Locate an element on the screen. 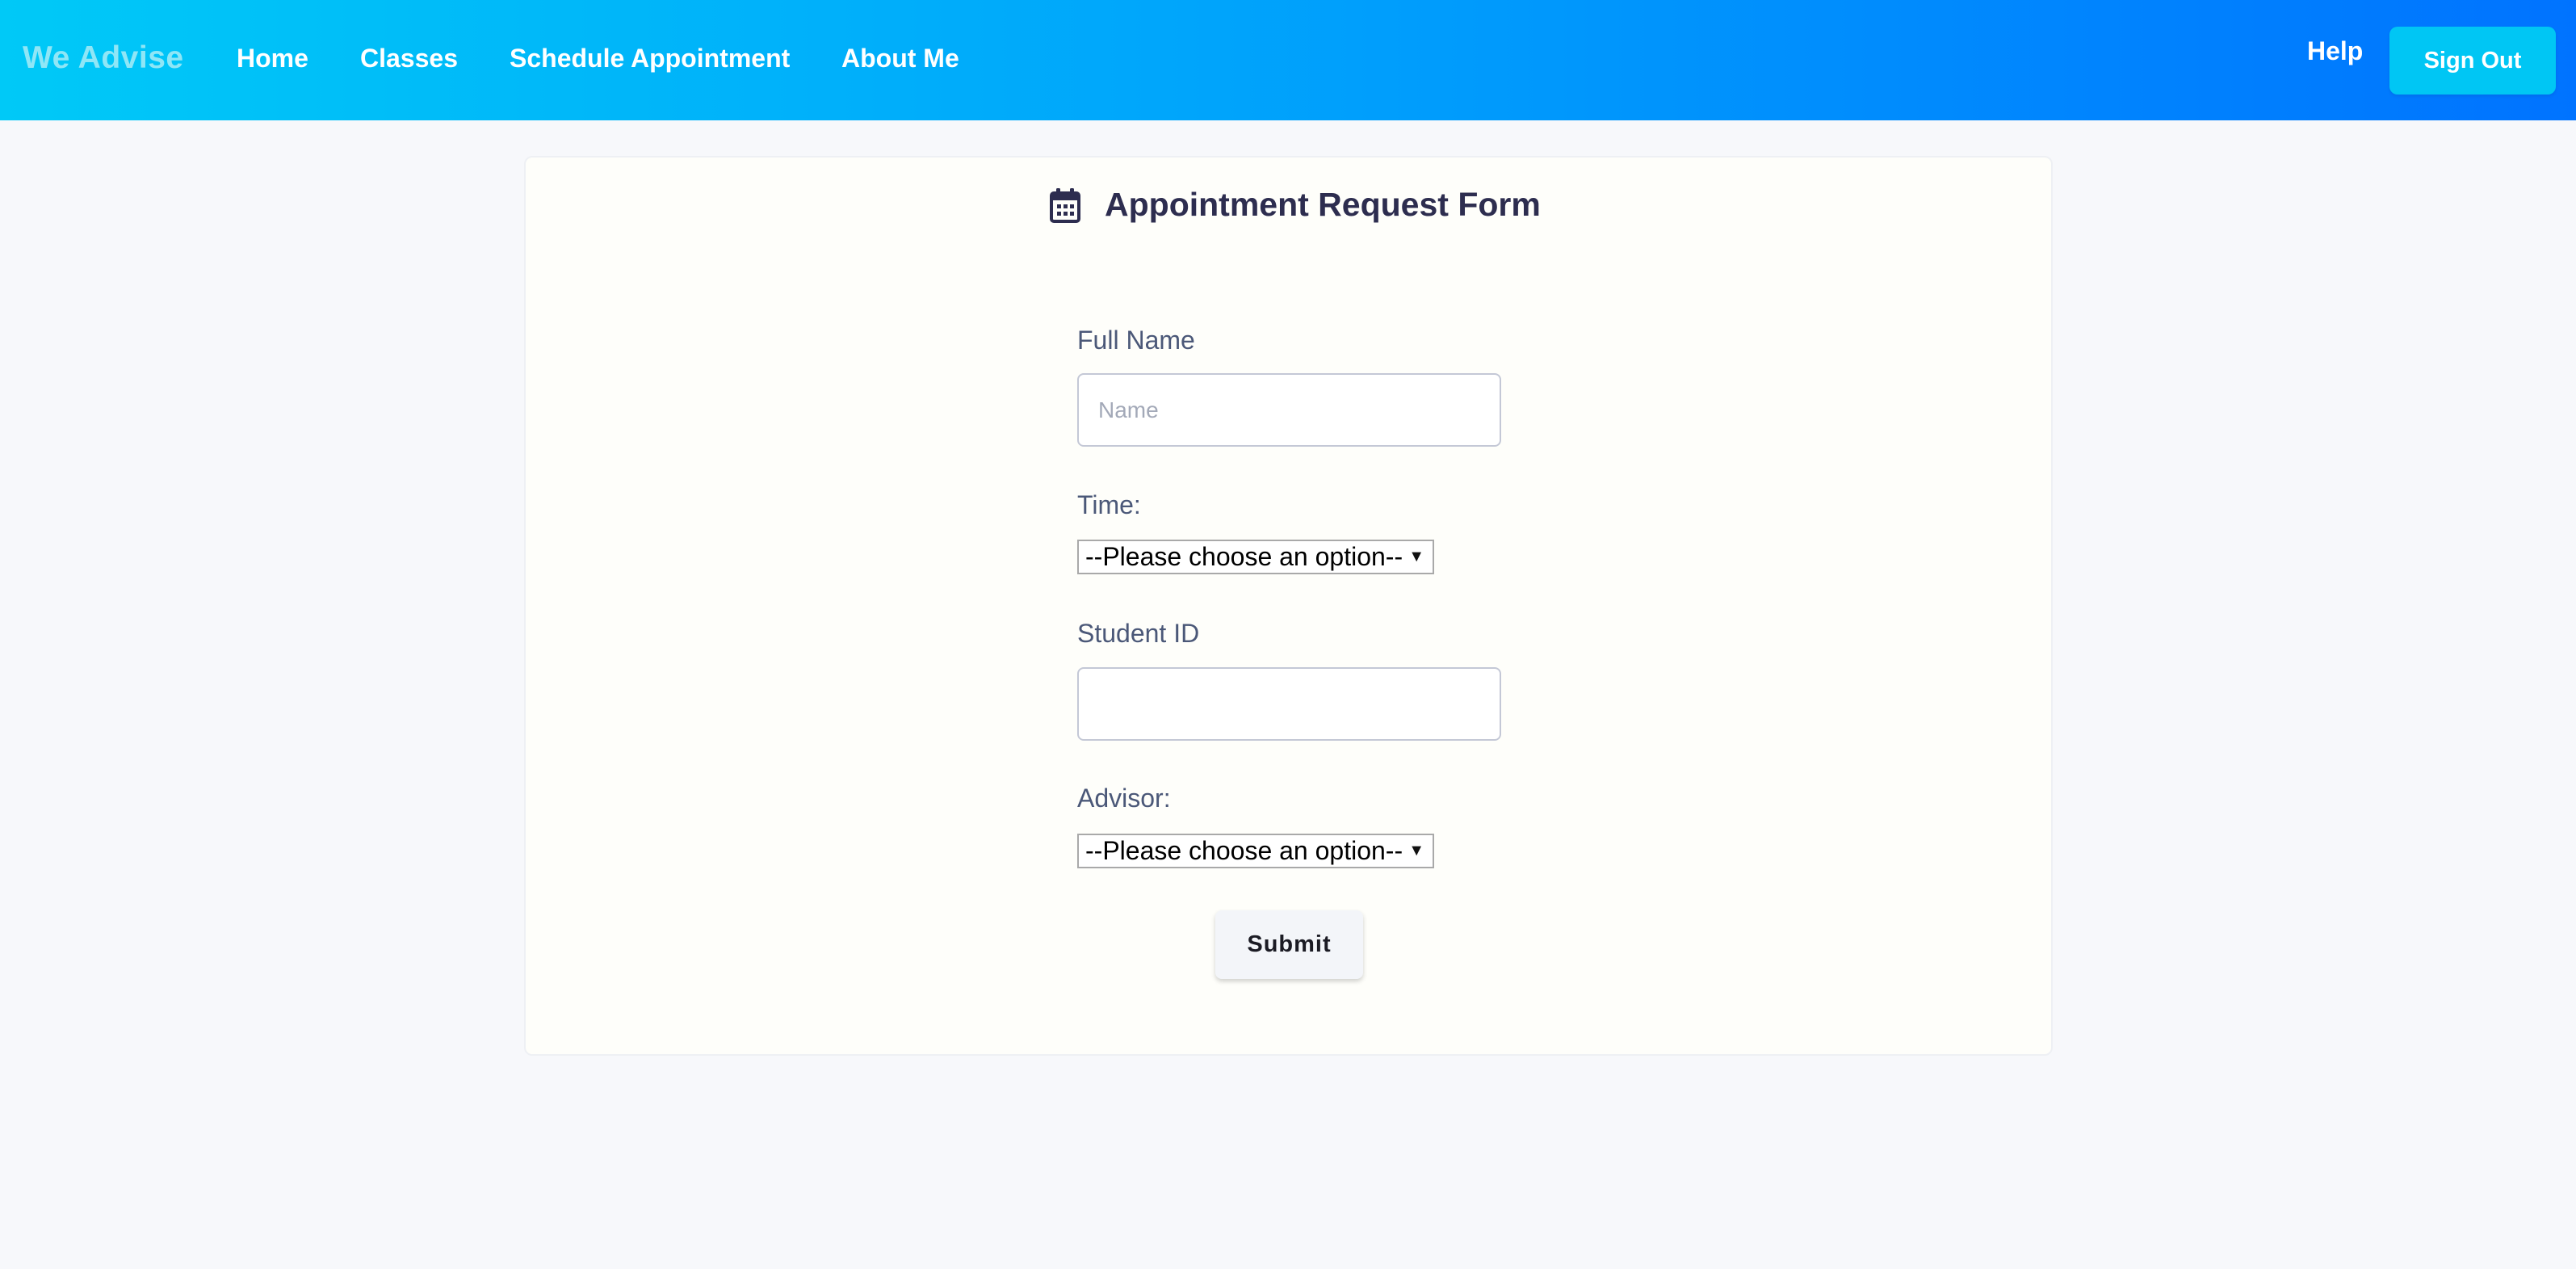 The height and width of the screenshot is (1269, 2576). form-title: Appointment Request Form is located at coordinates (1323, 204).